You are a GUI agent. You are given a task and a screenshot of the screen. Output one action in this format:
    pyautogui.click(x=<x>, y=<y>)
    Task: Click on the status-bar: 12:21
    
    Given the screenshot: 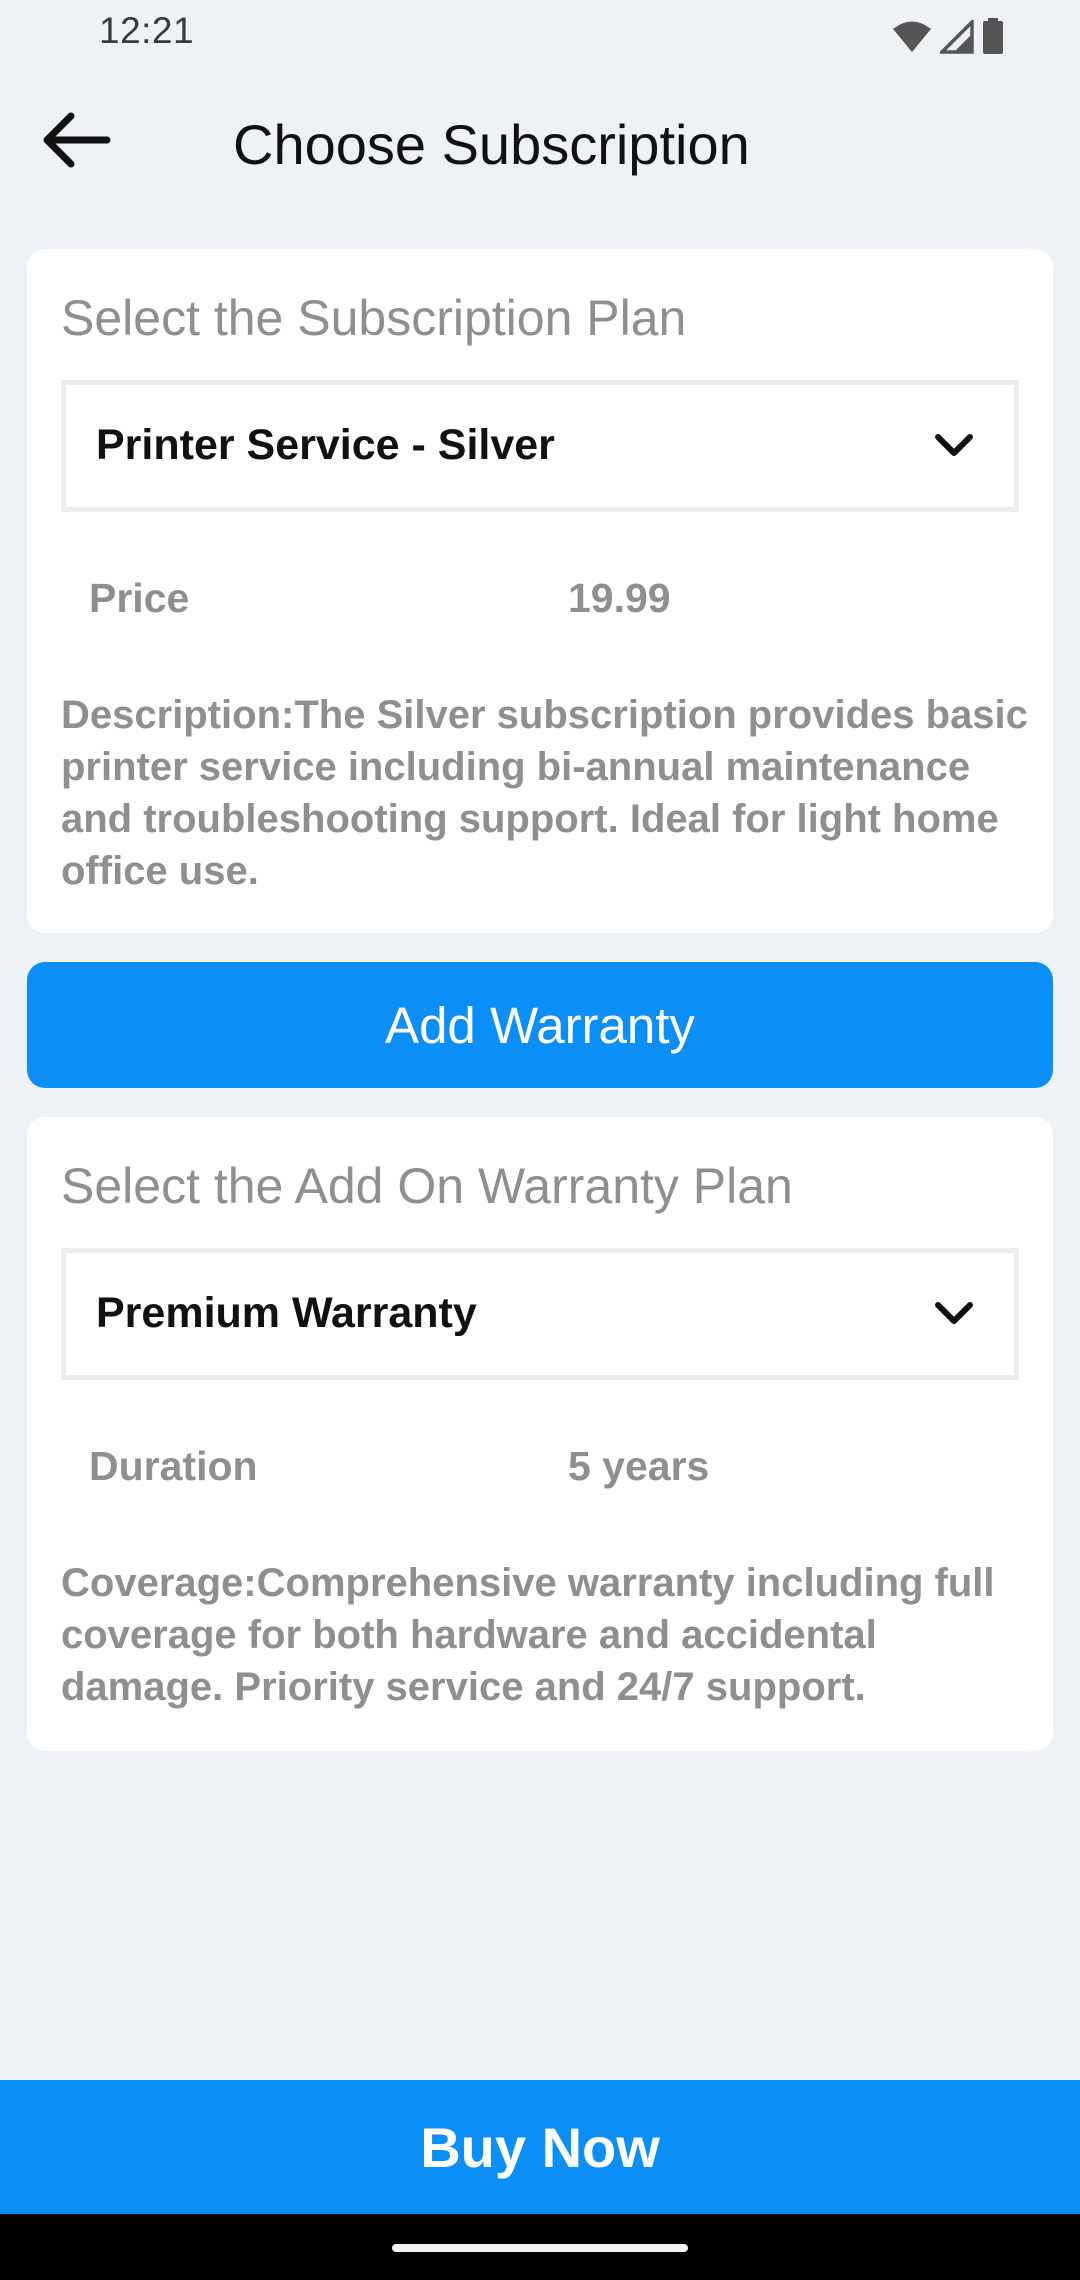 What is the action you would take?
    pyautogui.click(x=540, y=33)
    